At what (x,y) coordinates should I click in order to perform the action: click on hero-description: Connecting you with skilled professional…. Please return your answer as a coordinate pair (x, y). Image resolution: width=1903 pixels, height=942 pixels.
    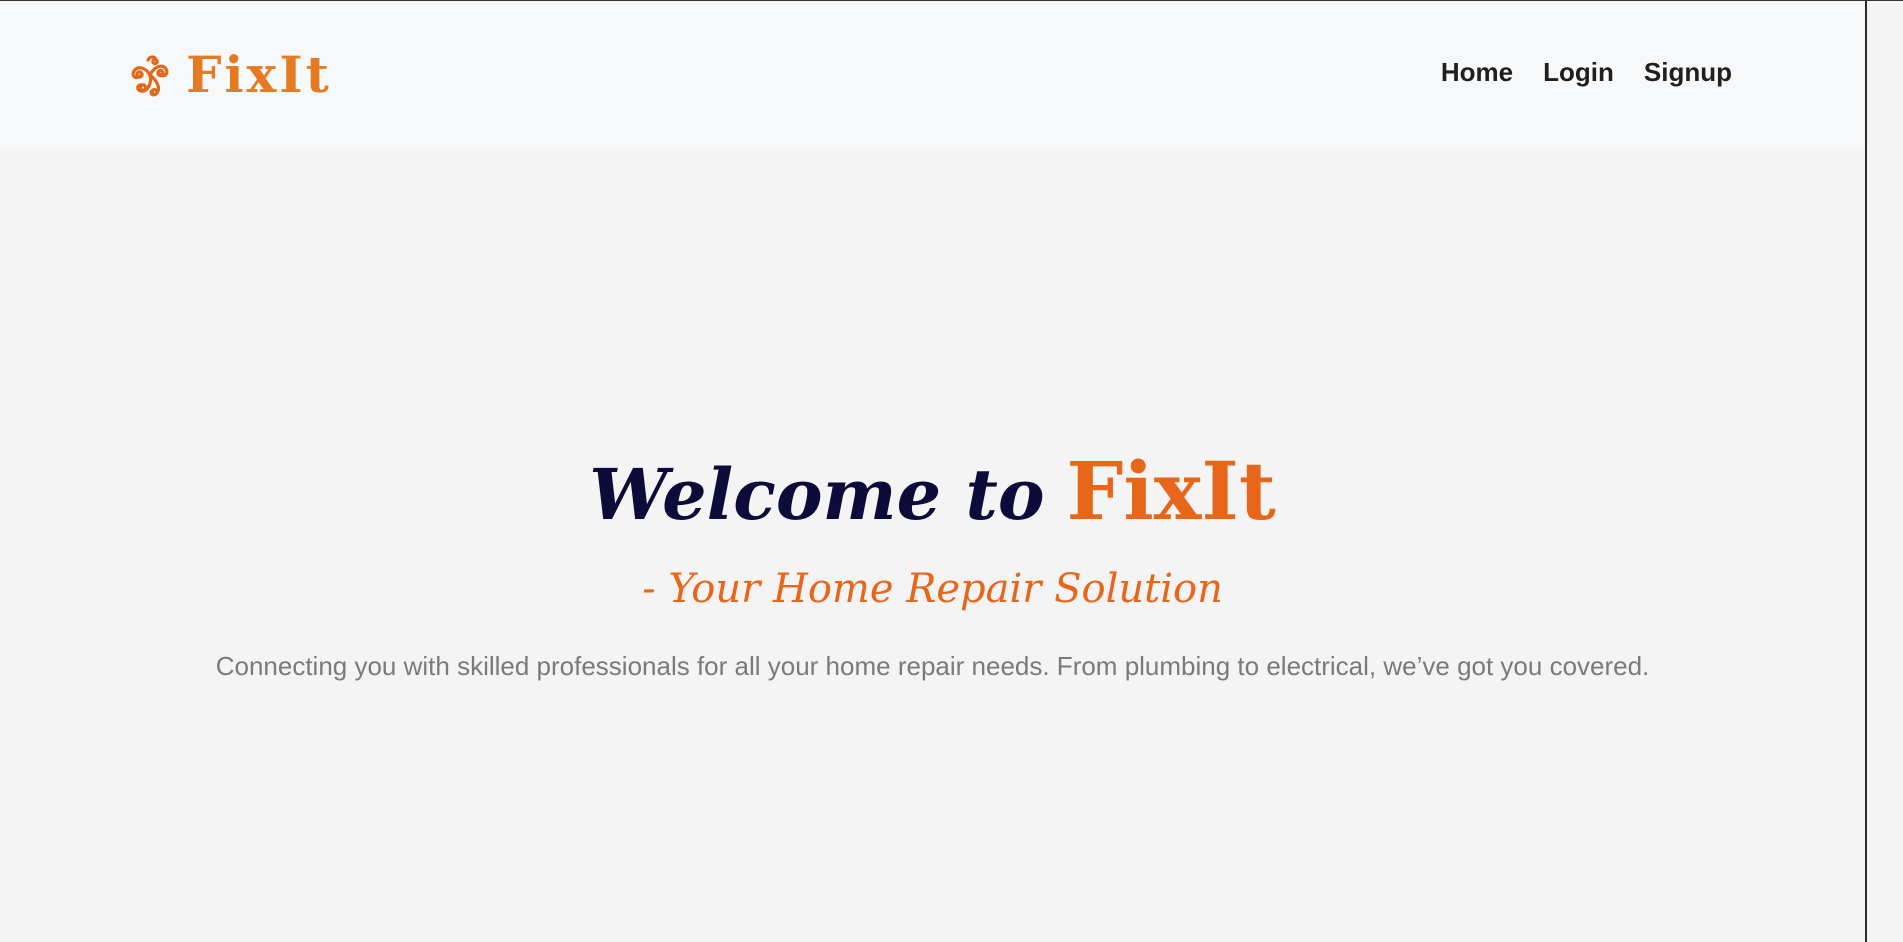
    Looking at the image, I should click on (932, 666).